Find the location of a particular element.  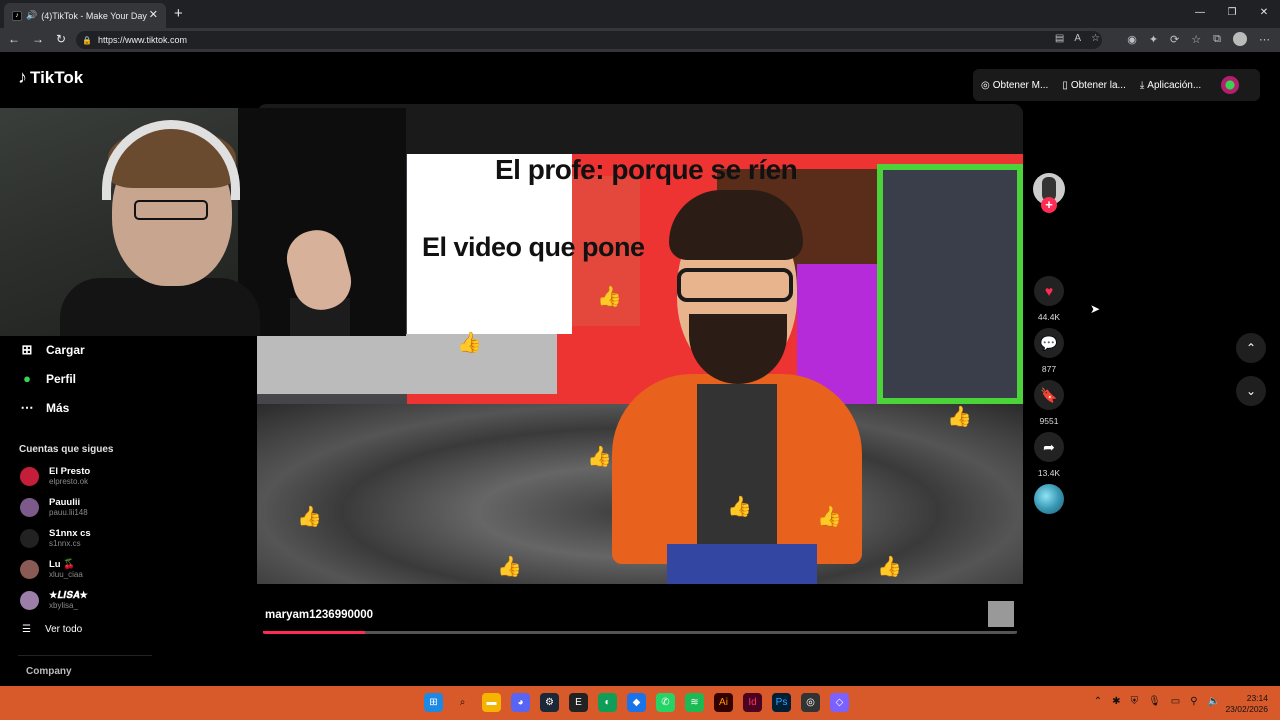

translate-icon: A is located at coordinates (1077, 38).